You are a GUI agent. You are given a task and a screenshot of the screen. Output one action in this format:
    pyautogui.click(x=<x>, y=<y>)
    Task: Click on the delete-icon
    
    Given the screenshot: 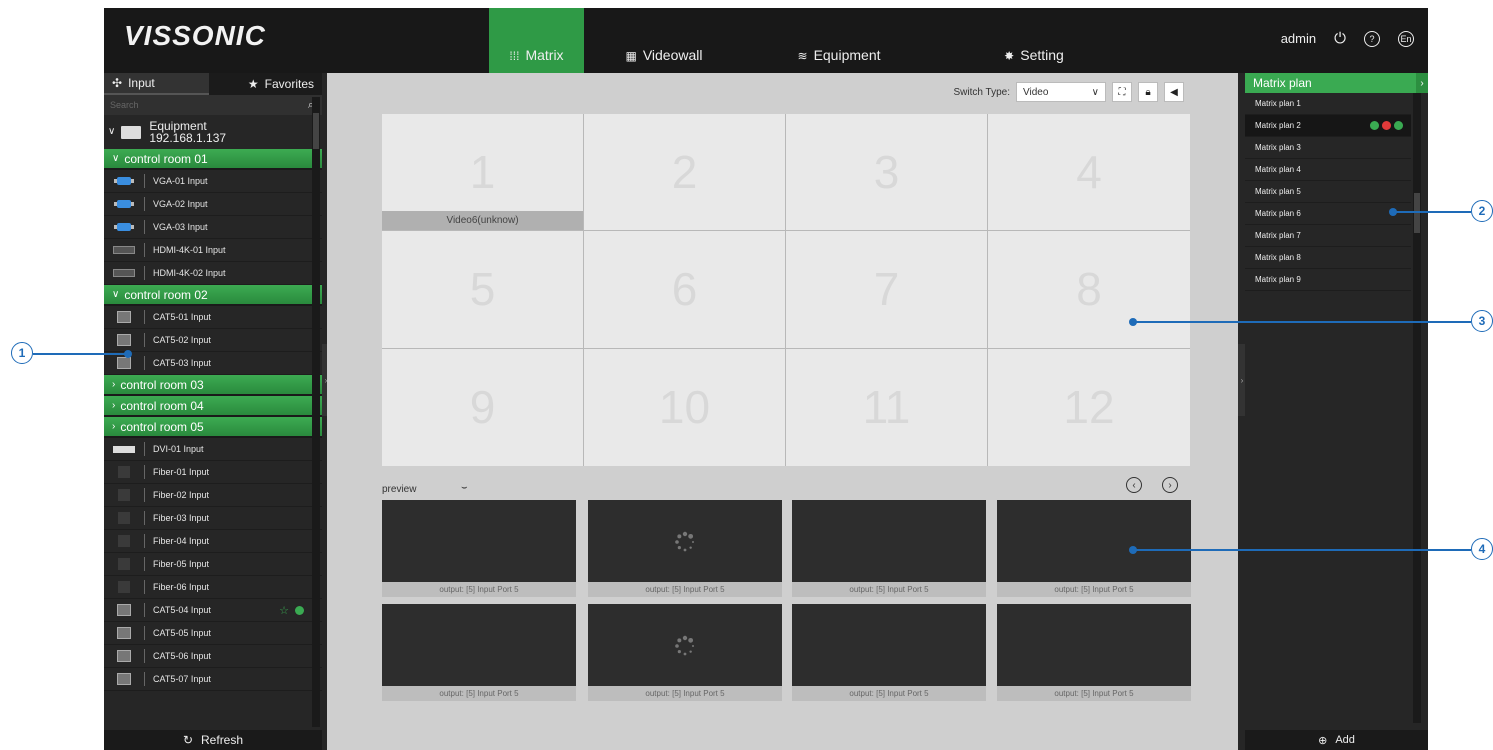 What is the action you would take?
    pyautogui.click(x=1386, y=125)
    